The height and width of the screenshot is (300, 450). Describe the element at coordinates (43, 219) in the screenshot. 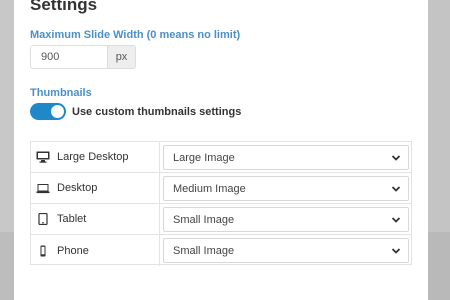

I see `tablet-icon` at that location.